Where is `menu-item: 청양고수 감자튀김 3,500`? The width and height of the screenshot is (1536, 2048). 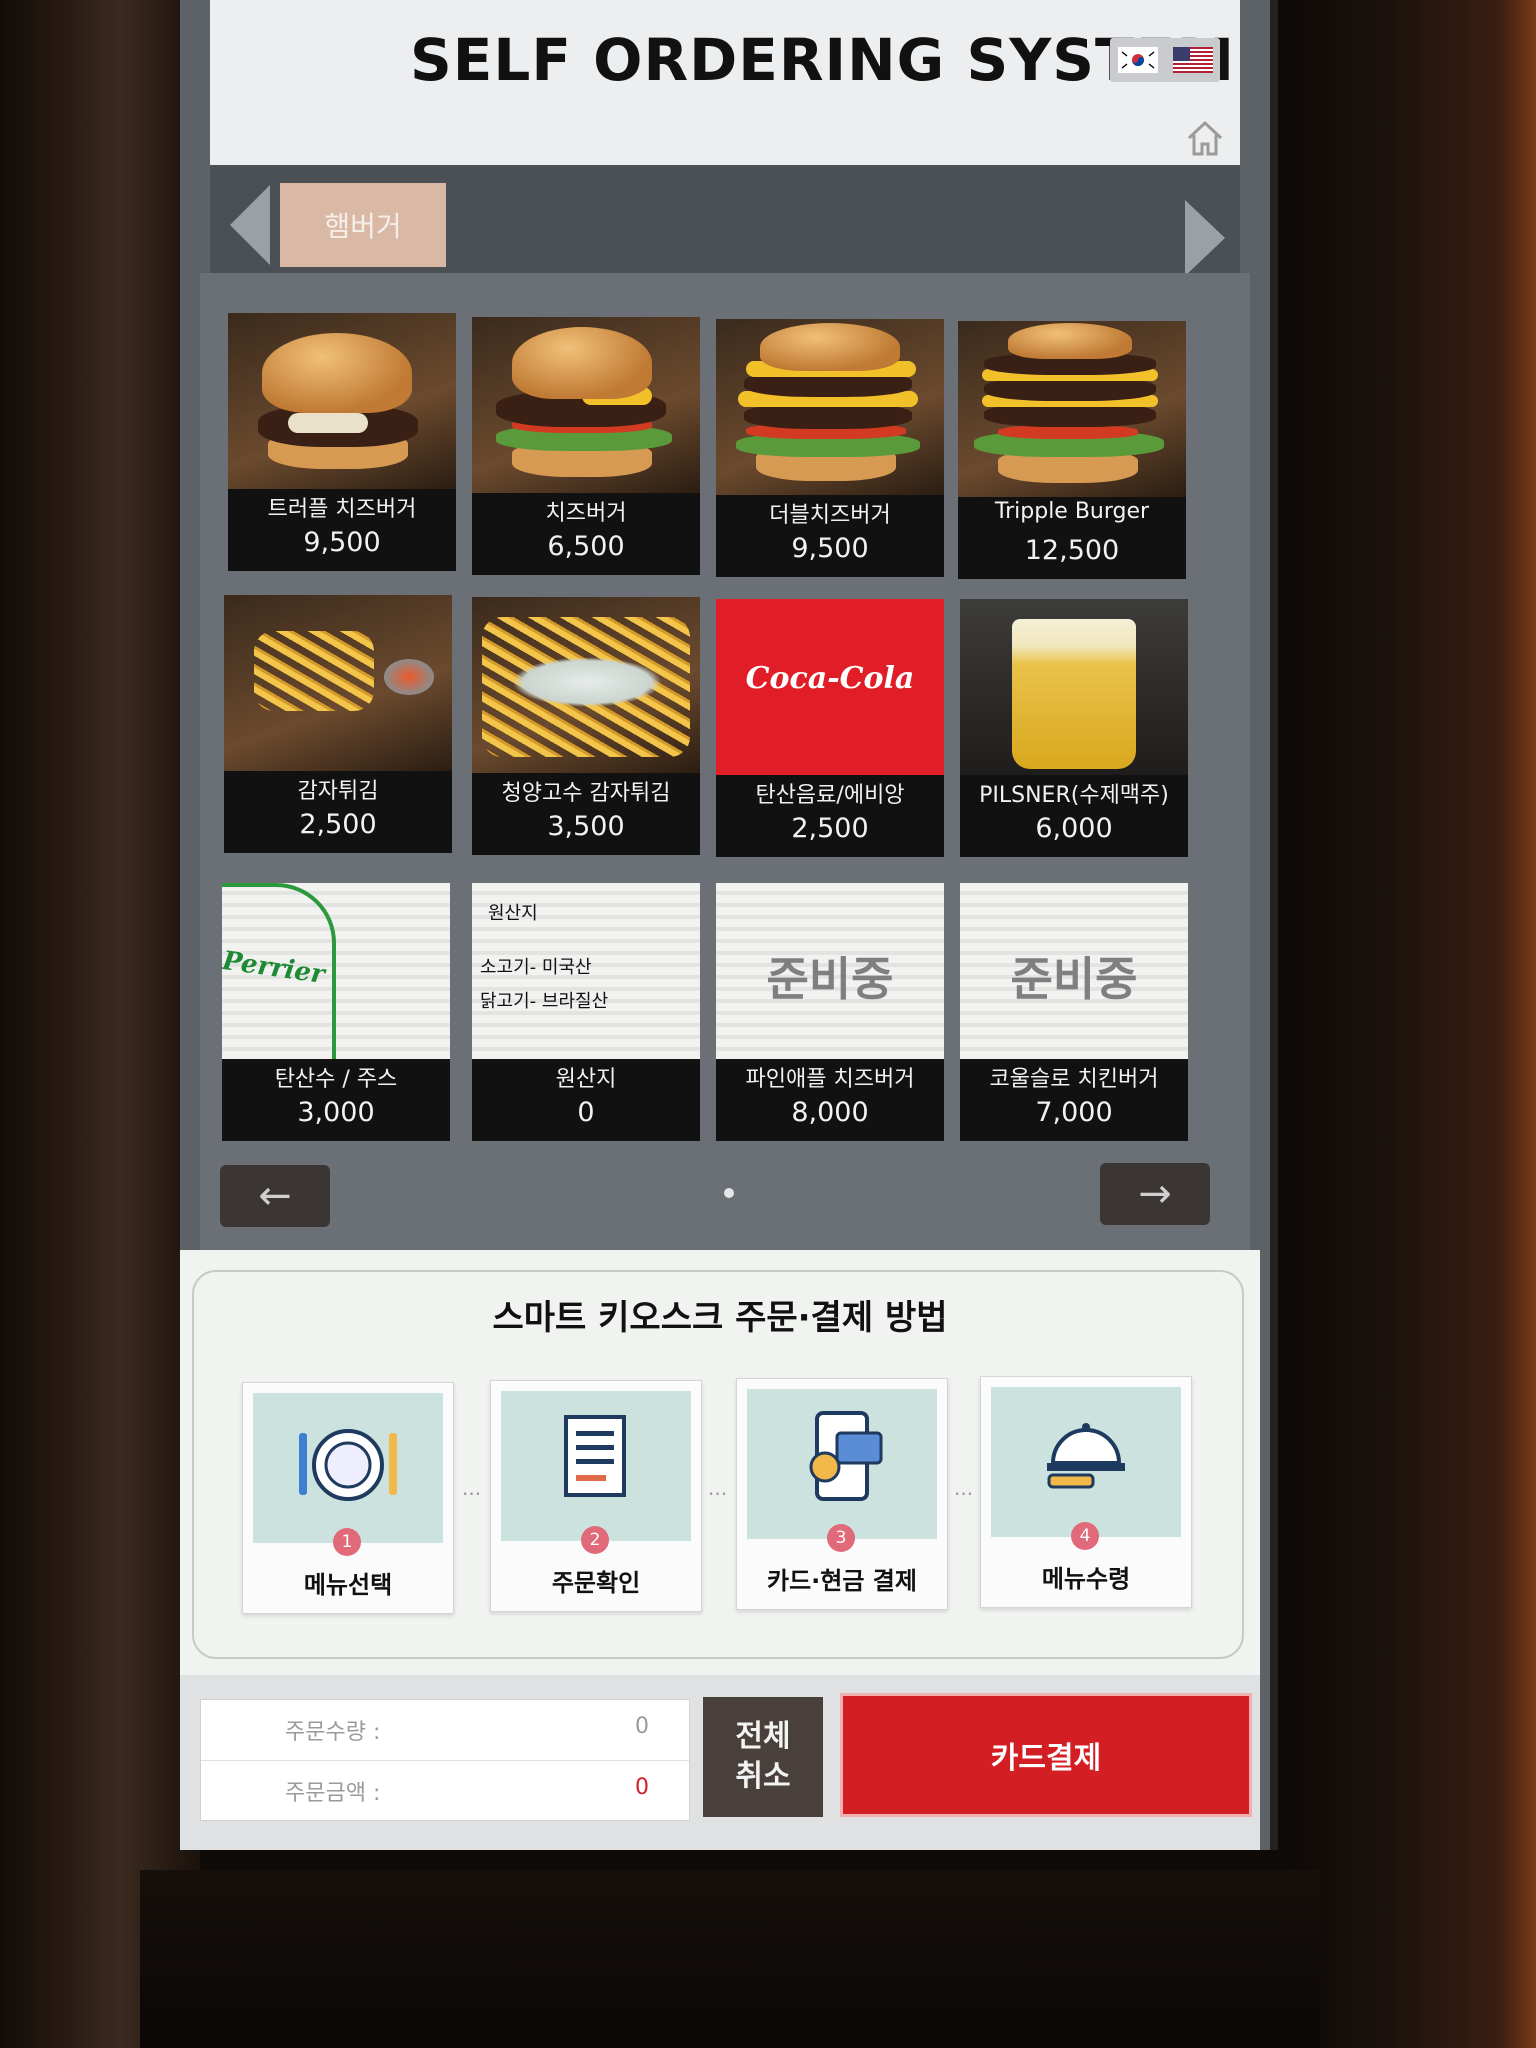
menu-item: 청양고수 감자튀김 3,500 is located at coordinates (586, 726).